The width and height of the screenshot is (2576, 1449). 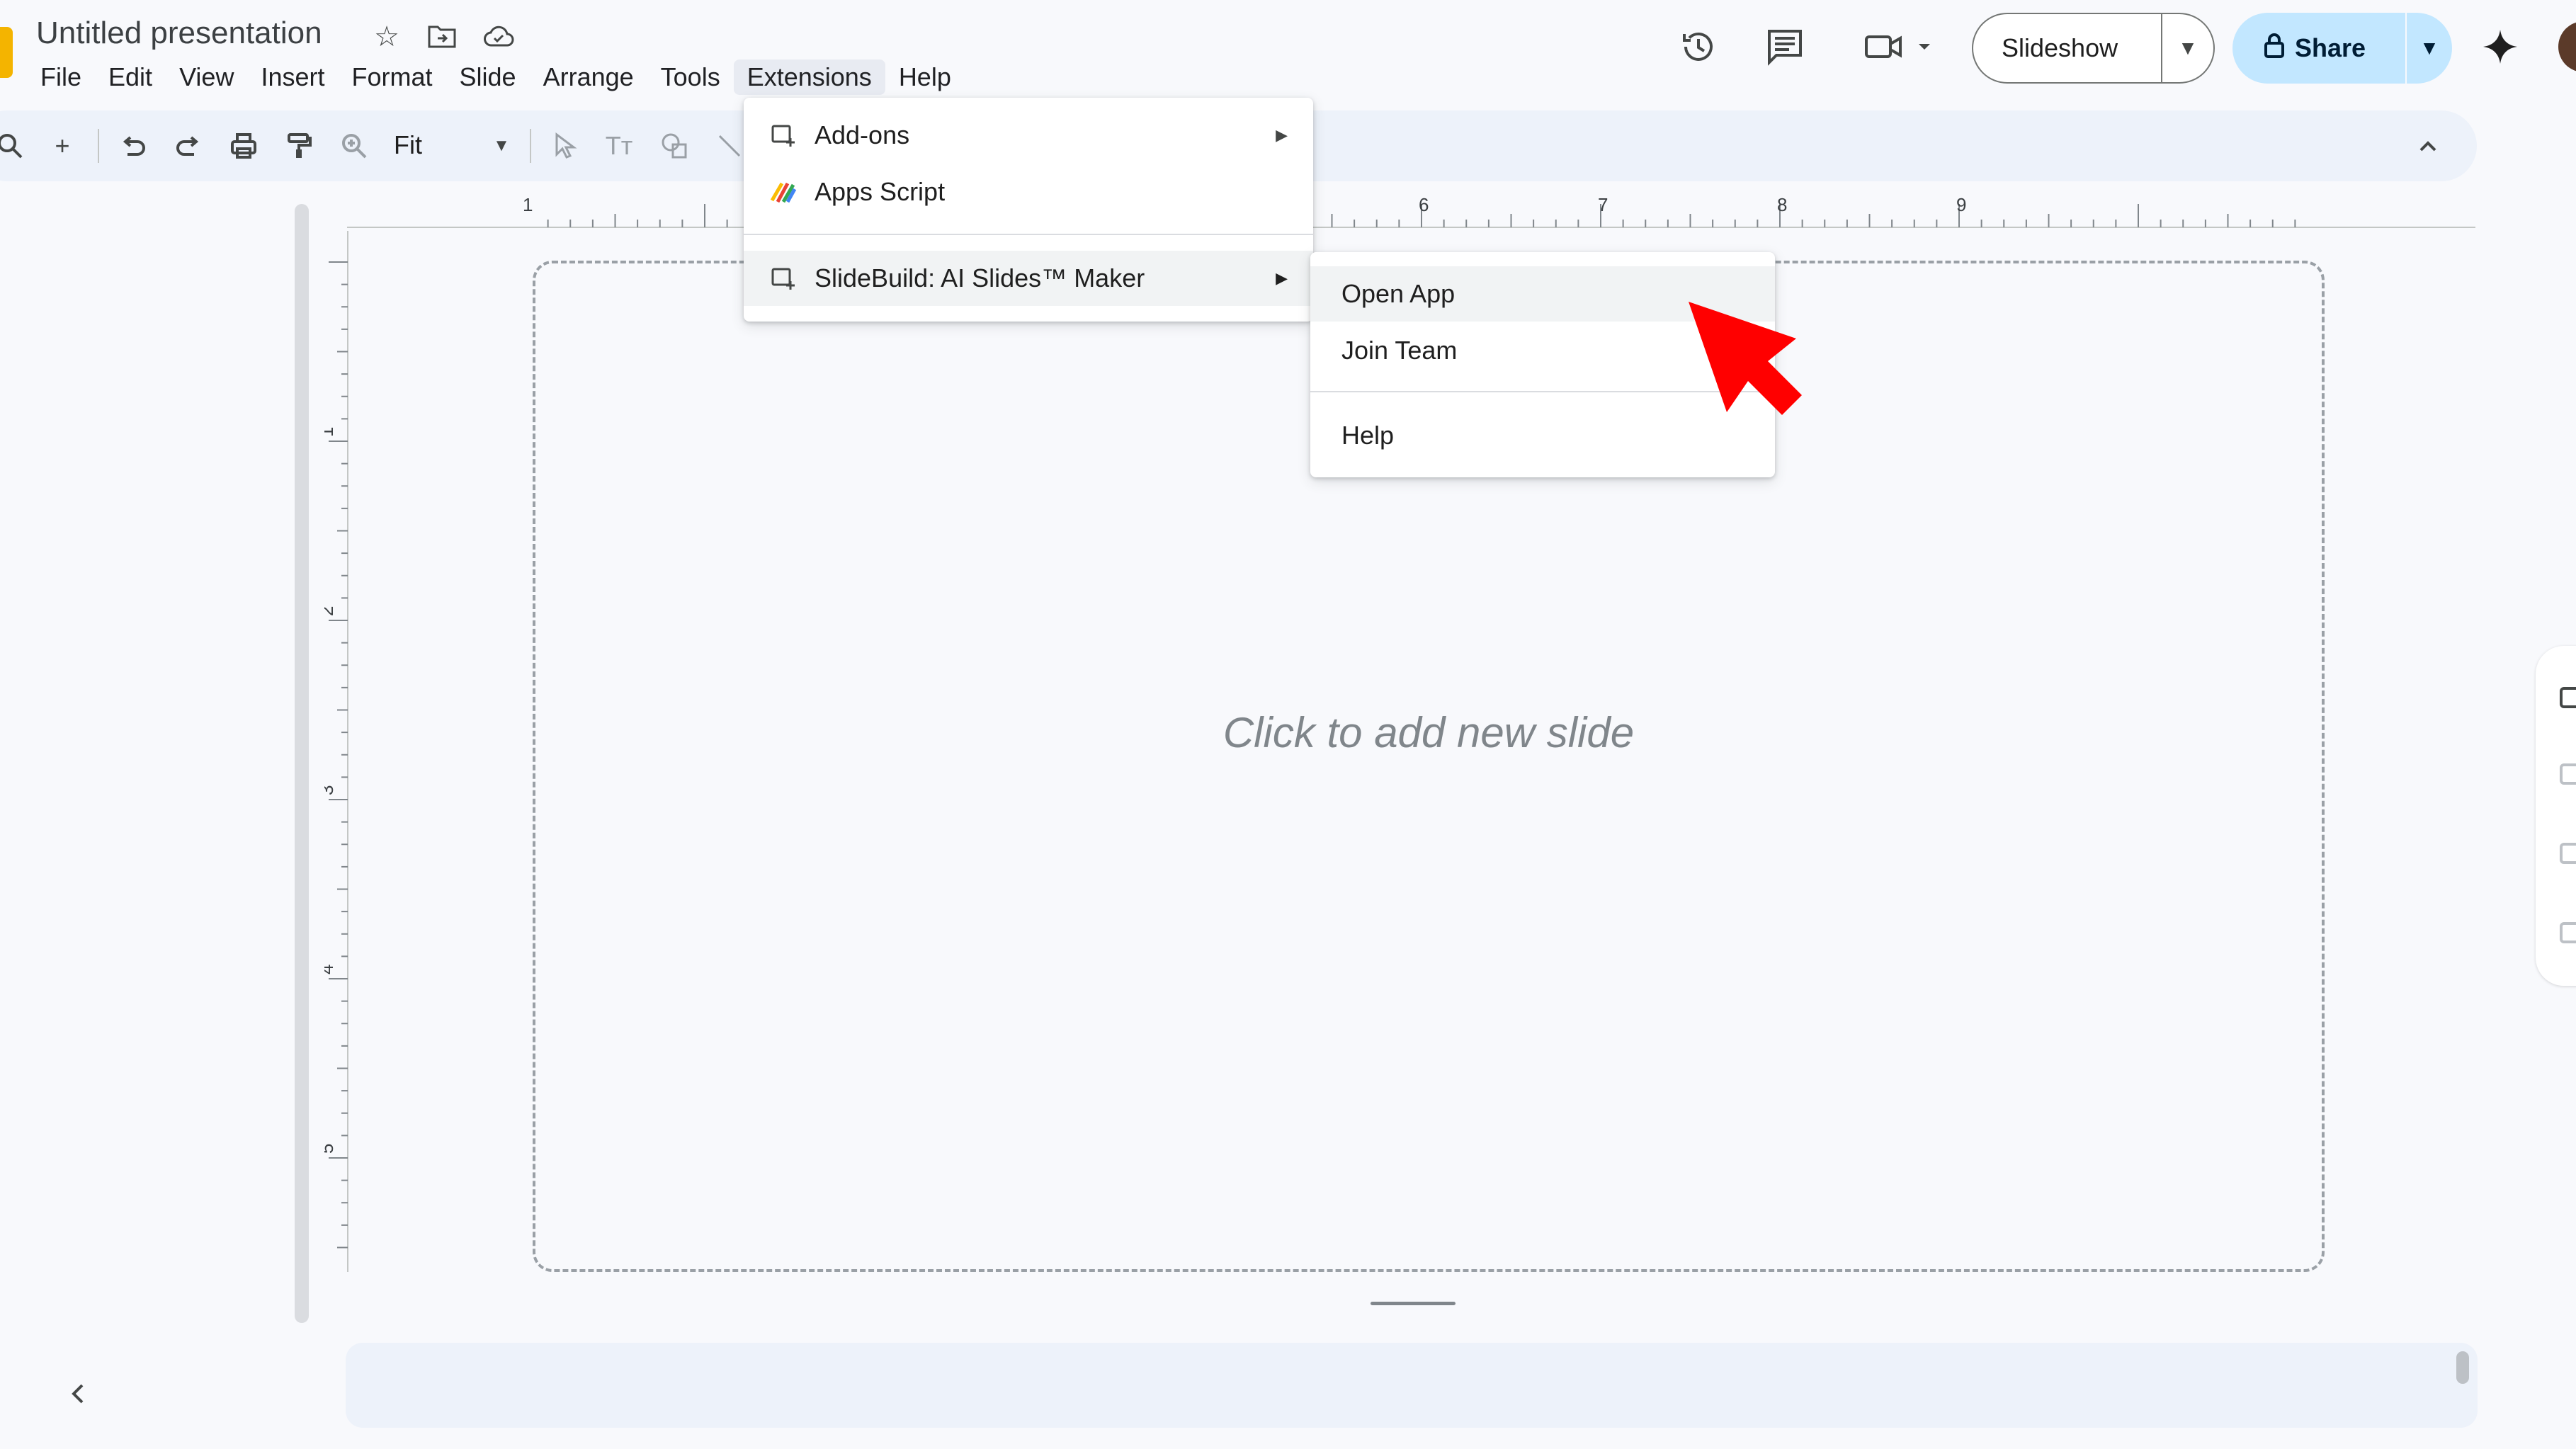 What do you see at coordinates (179, 33) in the screenshot?
I see `document-title: Untitled presentation` at bounding box center [179, 33].